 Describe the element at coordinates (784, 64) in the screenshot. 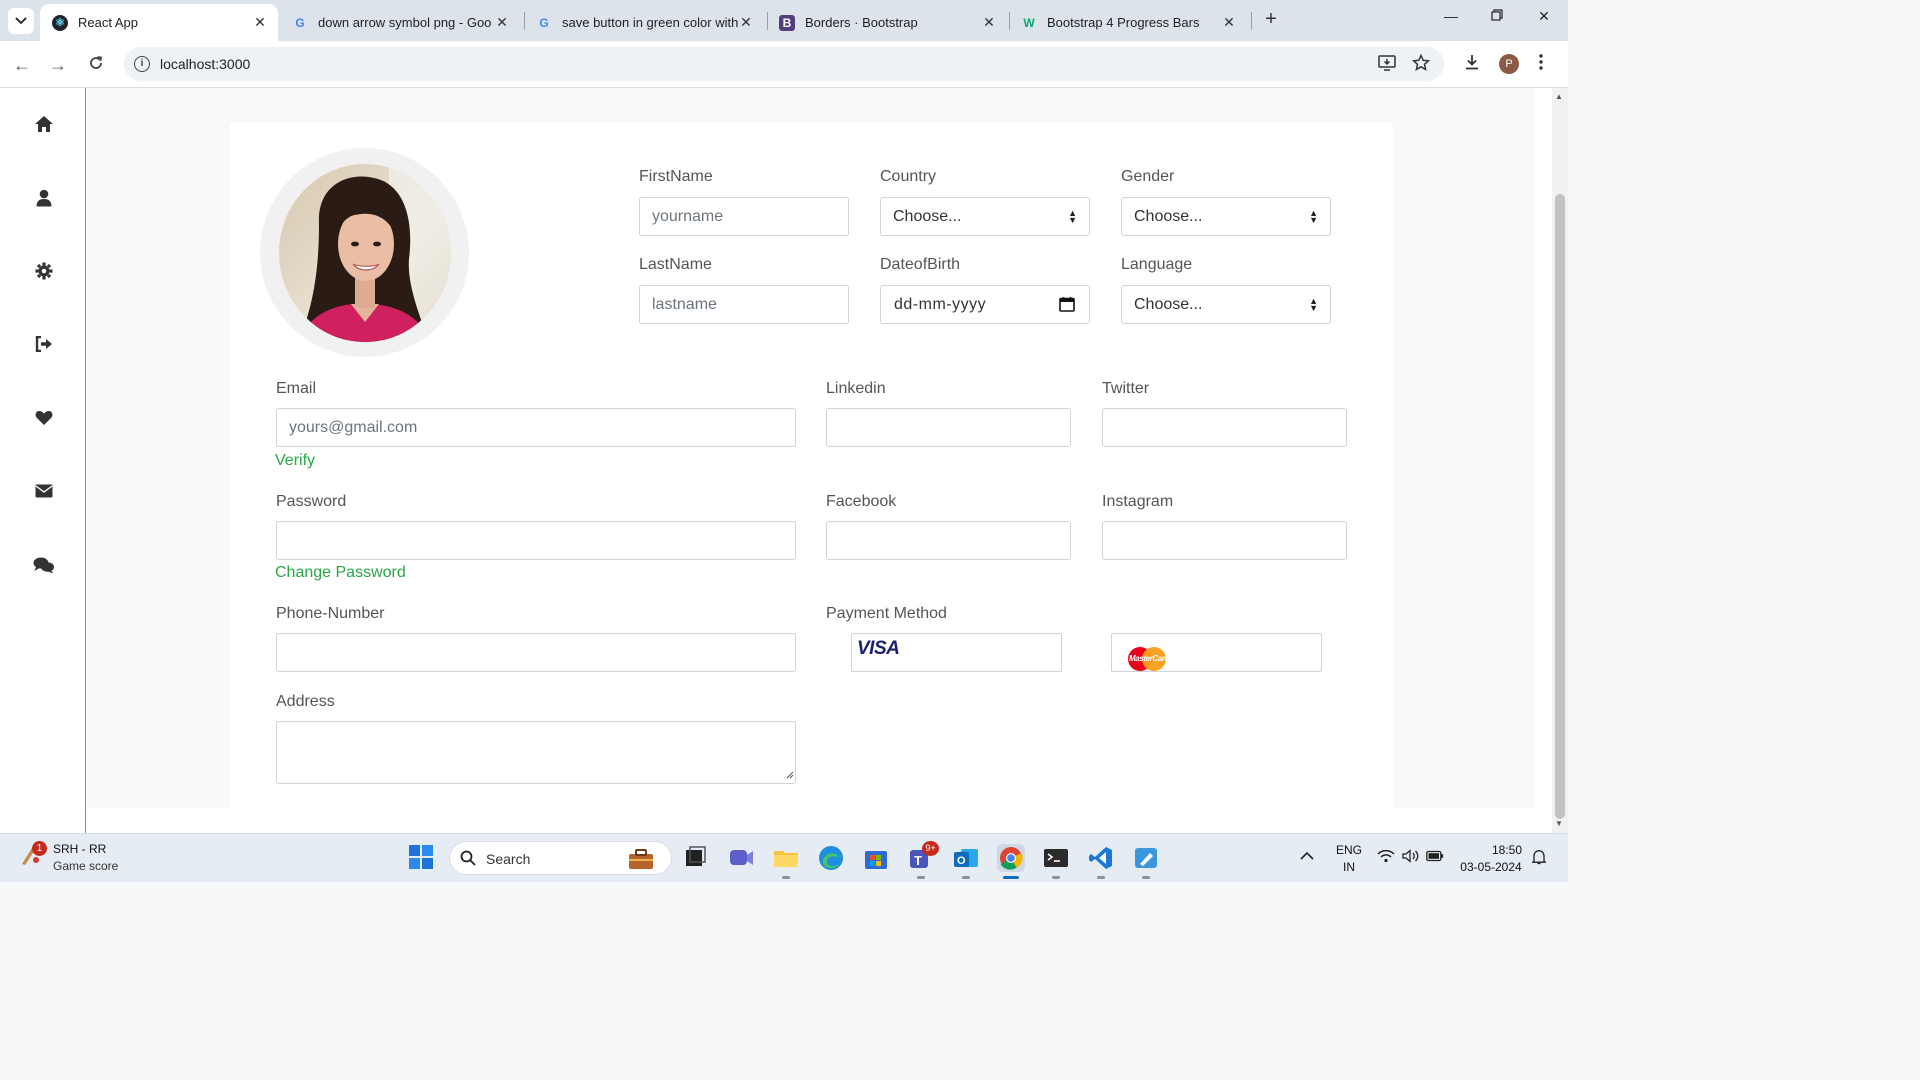

I see `address-bar: i localhost:3000` at that location.